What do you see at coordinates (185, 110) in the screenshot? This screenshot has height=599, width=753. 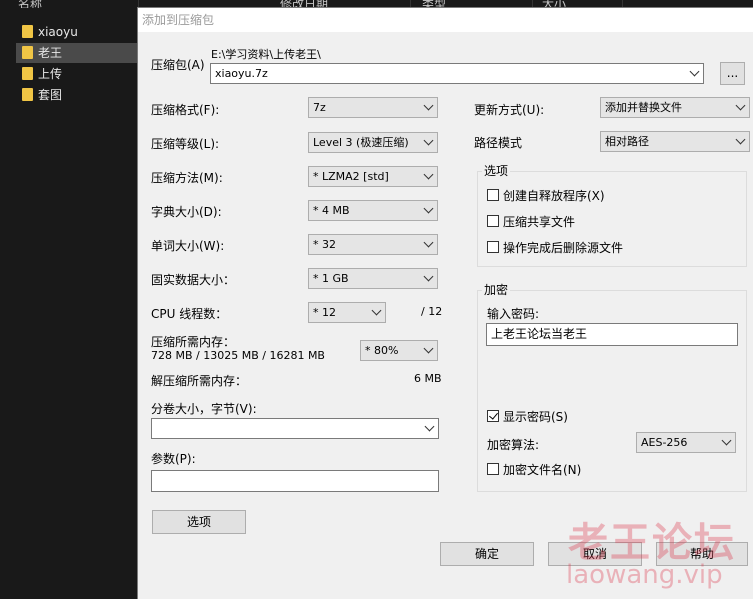 I see `format-label: 压缩格式(F):` at bounding box center [185, 110].